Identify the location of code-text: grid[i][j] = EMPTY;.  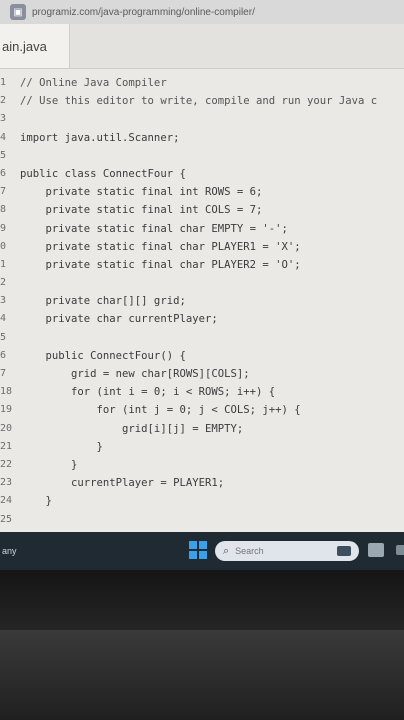
(131, 429).